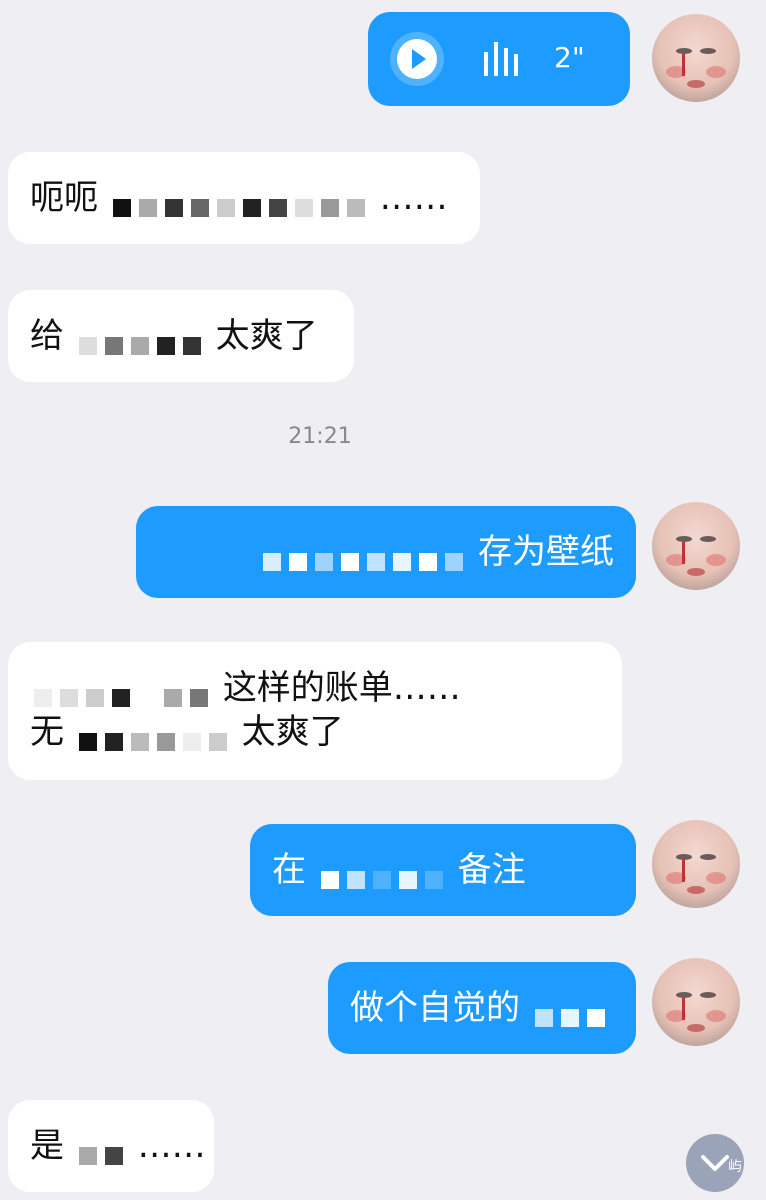 The width and height of the screenshot is (766, 1200). What do you see at coordinates (491, 870) in the screenshot?
I see `message-text-end: 备注` at bounding box center [491, 870].